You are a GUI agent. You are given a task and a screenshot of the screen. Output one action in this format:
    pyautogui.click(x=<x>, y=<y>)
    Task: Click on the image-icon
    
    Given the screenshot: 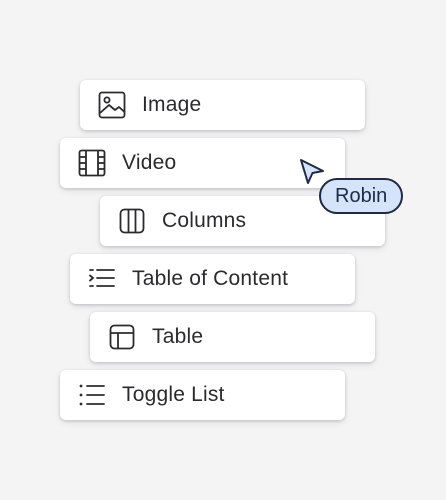 What is the action you would take?
    pyautogui.click(x=112, y=105)
    